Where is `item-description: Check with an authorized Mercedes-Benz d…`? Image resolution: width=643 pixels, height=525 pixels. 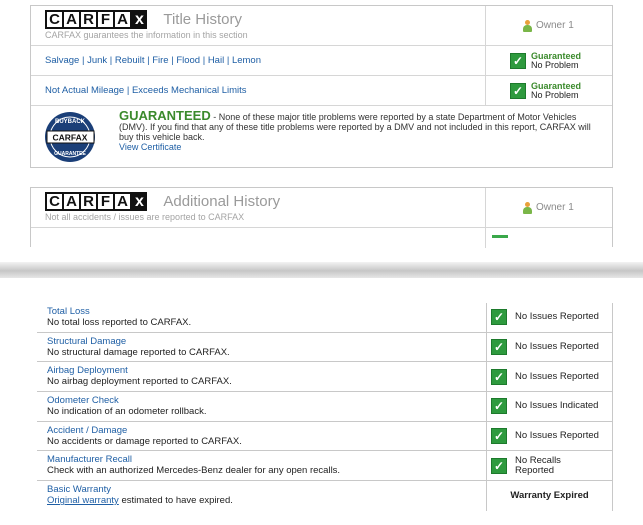
item-description: Check with an authorized Mercedes-Benz d… is located at coordinates (194, 471).